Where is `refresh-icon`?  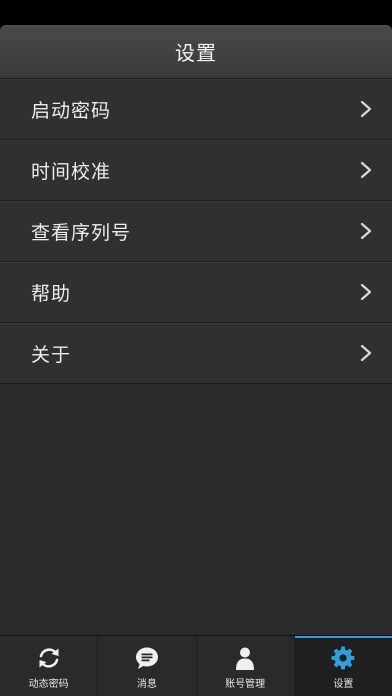
refresh-icon is located at coordinates (49, 658).